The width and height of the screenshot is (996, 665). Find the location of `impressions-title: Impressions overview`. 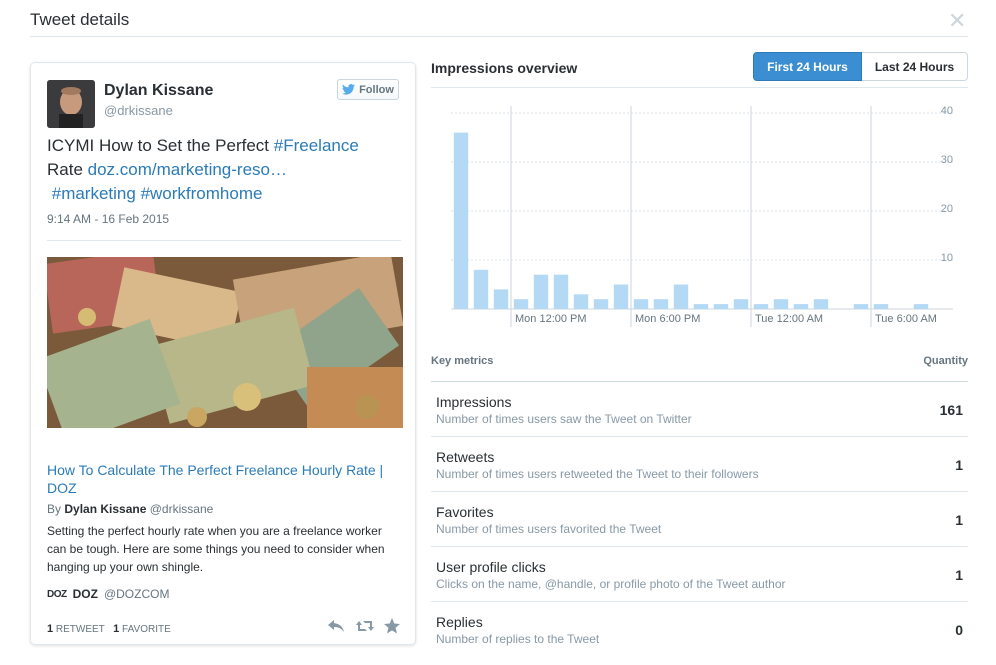

impressions-title: Impressions overview is located at coordinates (504, 68).